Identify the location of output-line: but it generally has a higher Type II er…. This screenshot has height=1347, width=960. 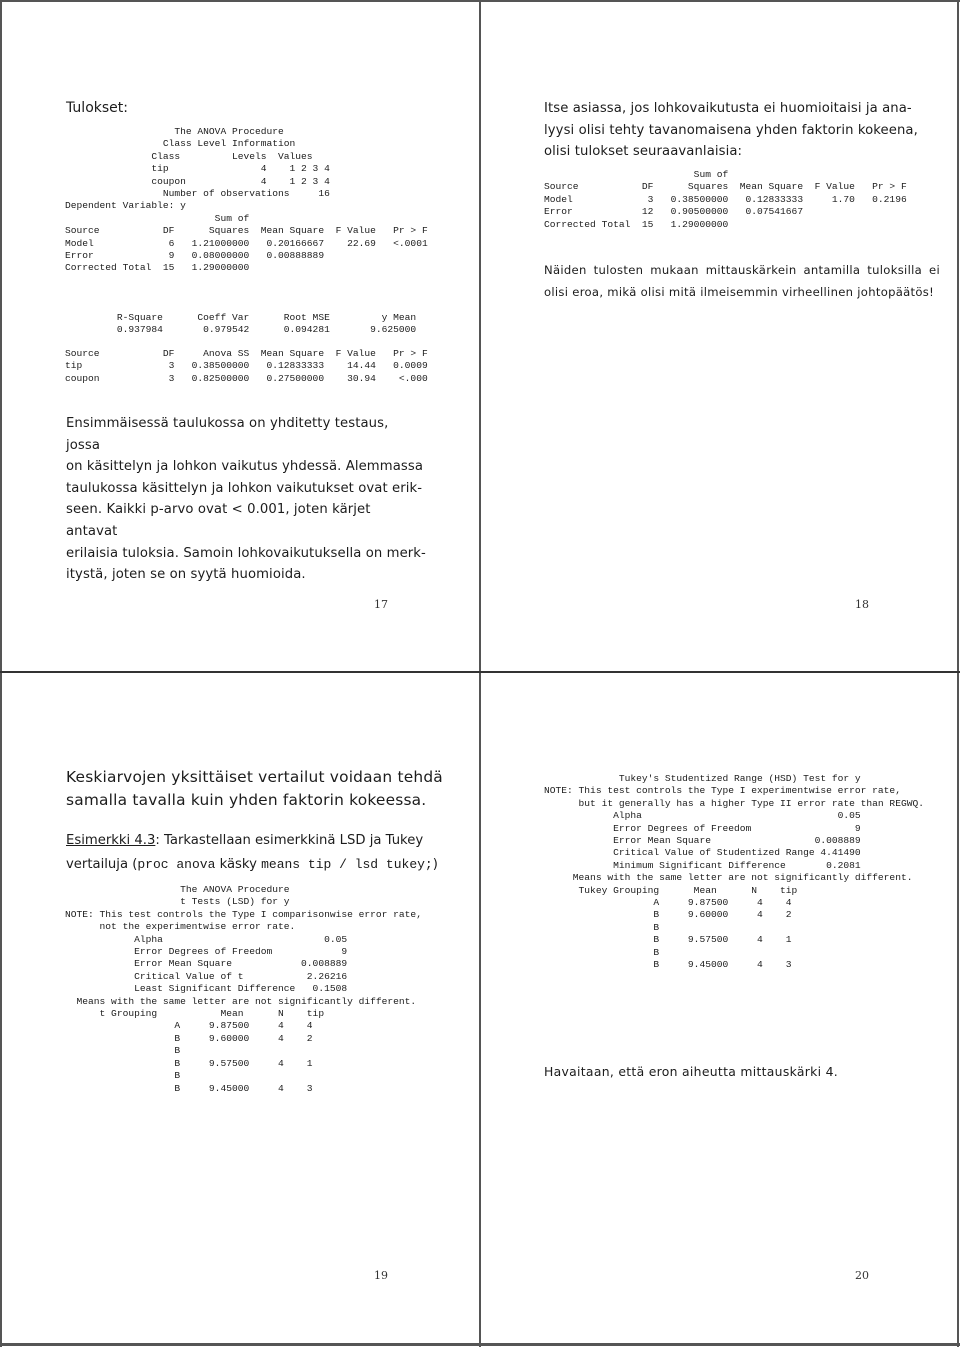
(734, 803).